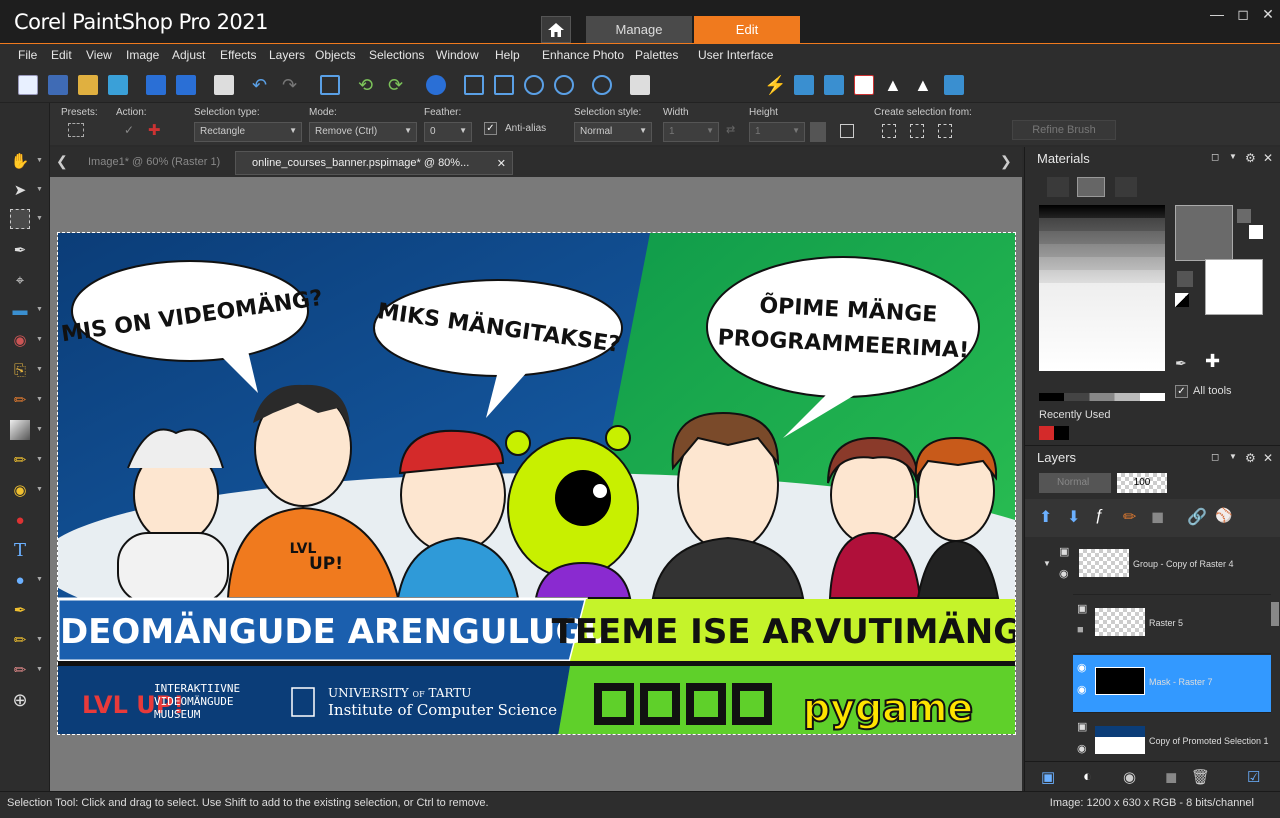  I want to click on paint-brush-icon: ✏, so click(20, 400).